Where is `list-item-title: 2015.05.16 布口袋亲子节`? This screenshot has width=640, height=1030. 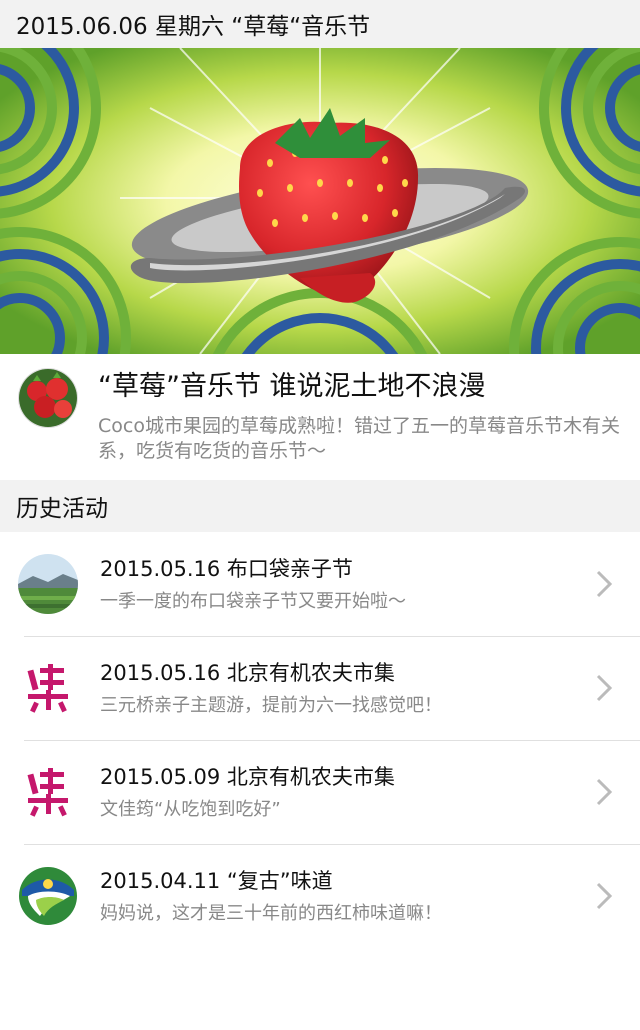 list-item-title: 2015.05.16 布口袋亲子节 is located at coordinates (226, 569).